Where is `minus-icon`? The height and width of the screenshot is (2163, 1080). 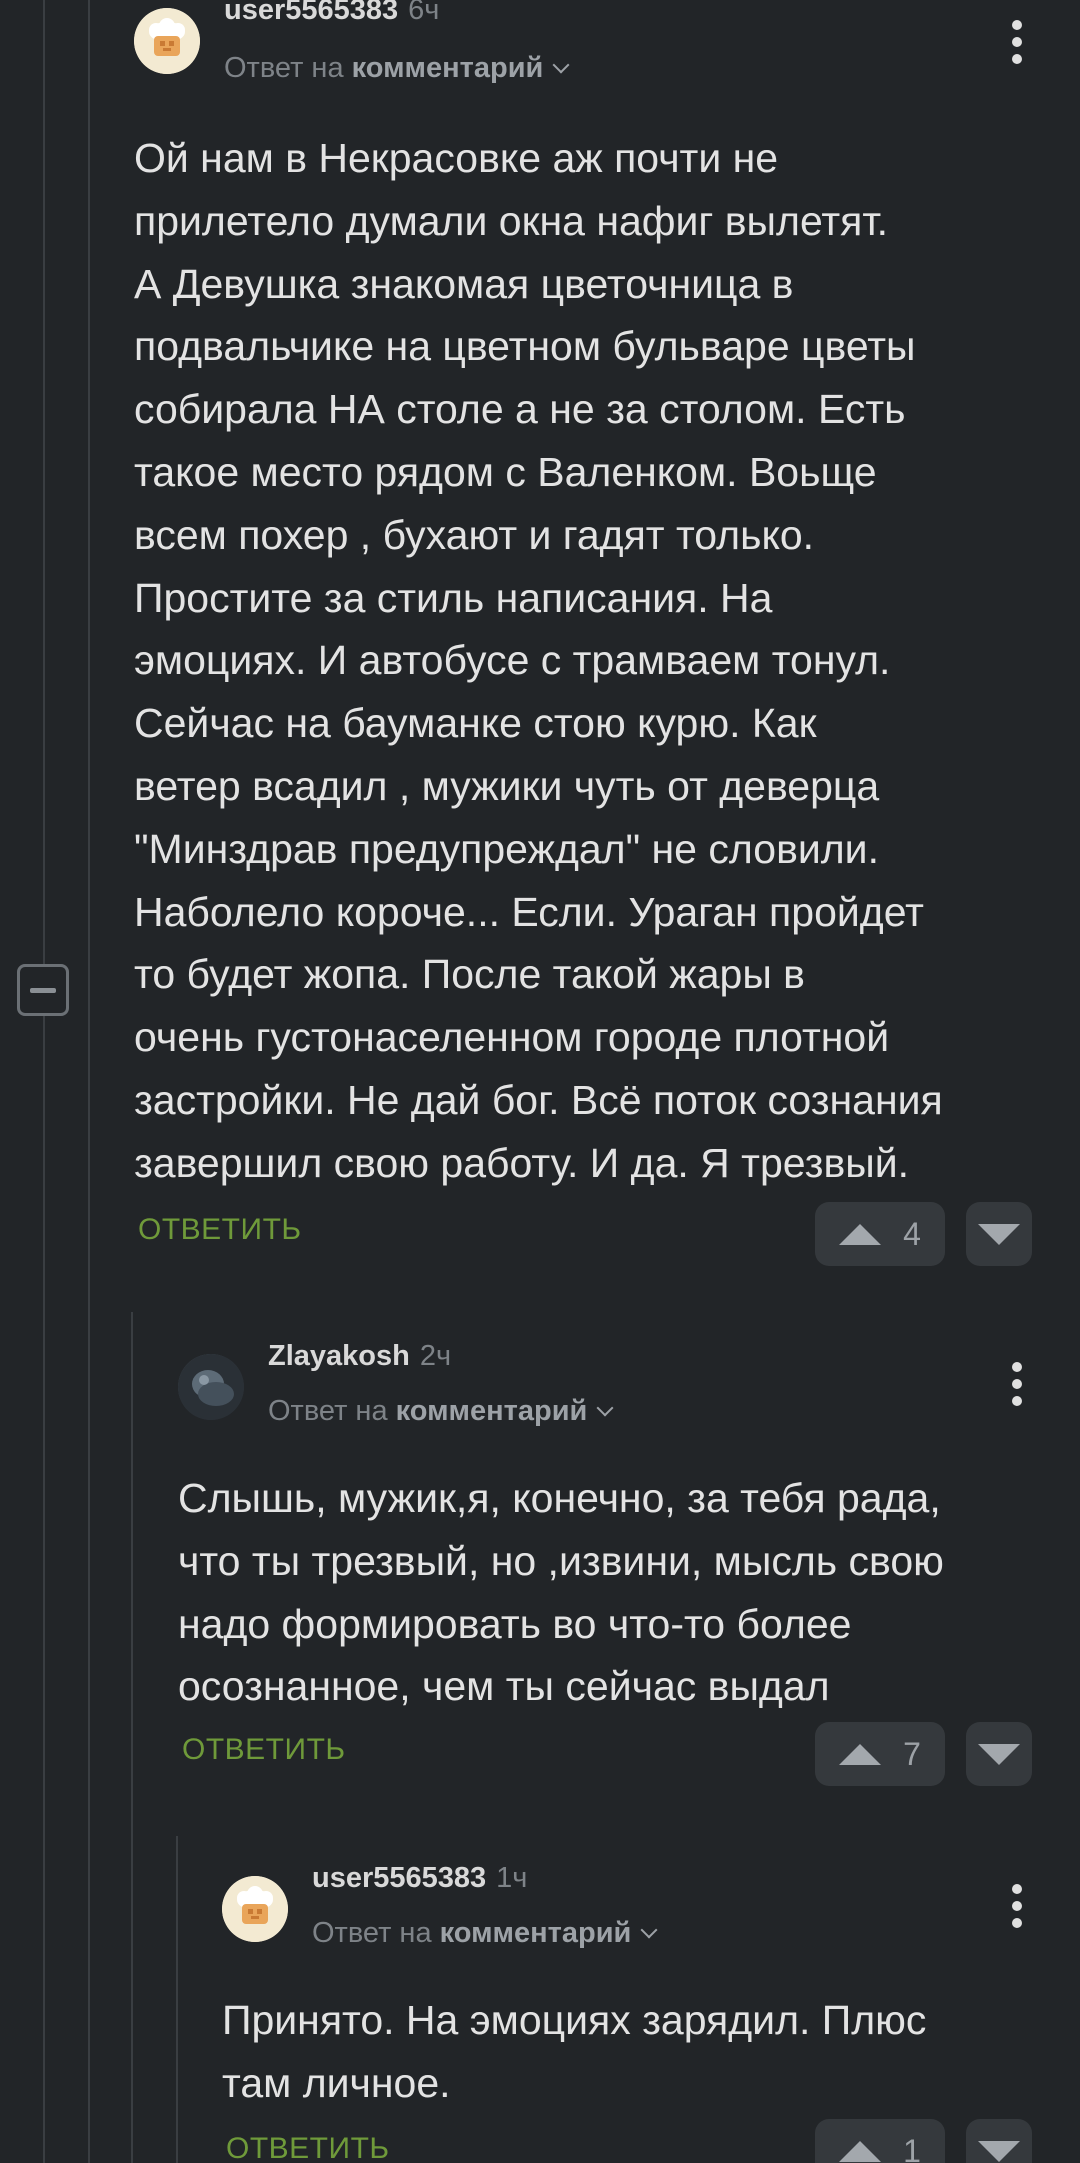 minus-icon is located at coordinates (43, 990).